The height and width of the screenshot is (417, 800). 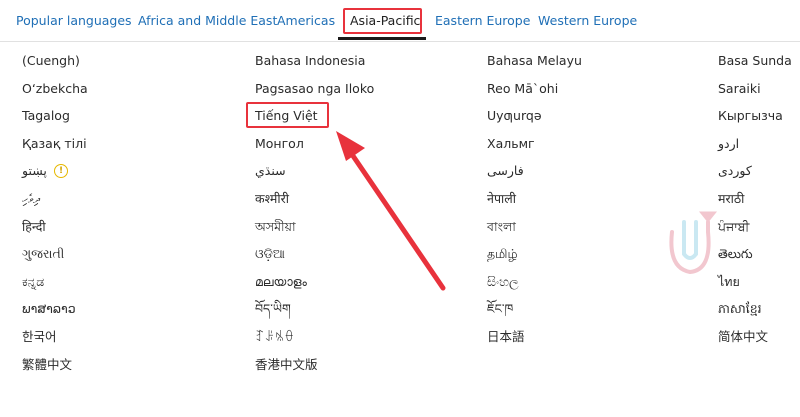 What do you see at coordinates (207, 21) in the screenshot?
I see `tab-africa-middle-east: Africa and Middle East` at bounding box center [207, 21].